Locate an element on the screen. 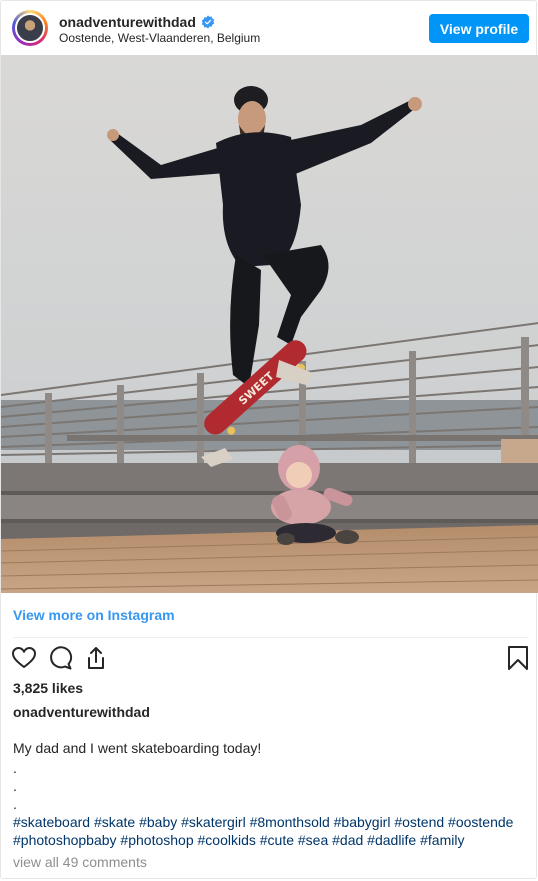  comment-icon is located at coordinates (60, 658).